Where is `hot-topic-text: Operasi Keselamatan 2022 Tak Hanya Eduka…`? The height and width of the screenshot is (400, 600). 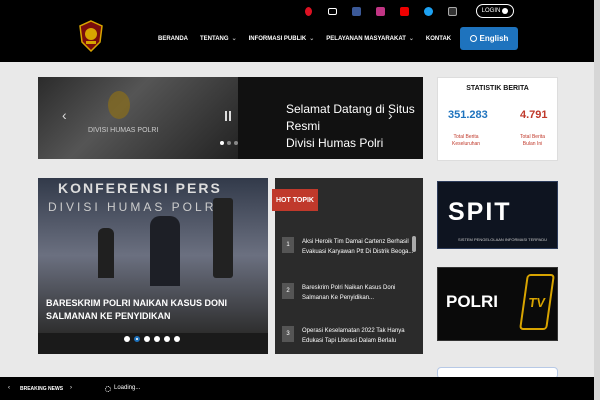
hot-topic-text: Operasi Keselamatan 2022 Tak Hanya Eduka… is located at coordinates (353, 336).